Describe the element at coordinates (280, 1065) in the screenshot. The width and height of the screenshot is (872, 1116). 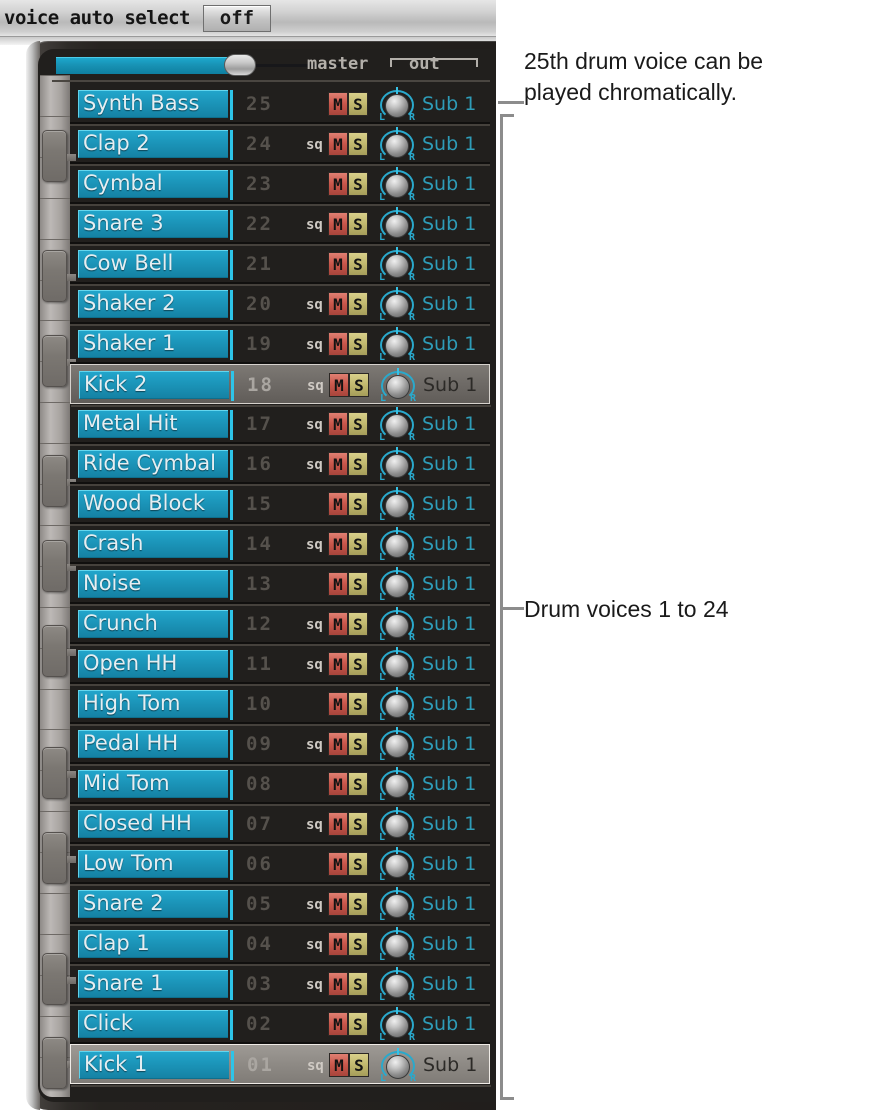
I see `voice-row: Kick 1 01 sq M S L R Sub 1` at that location.